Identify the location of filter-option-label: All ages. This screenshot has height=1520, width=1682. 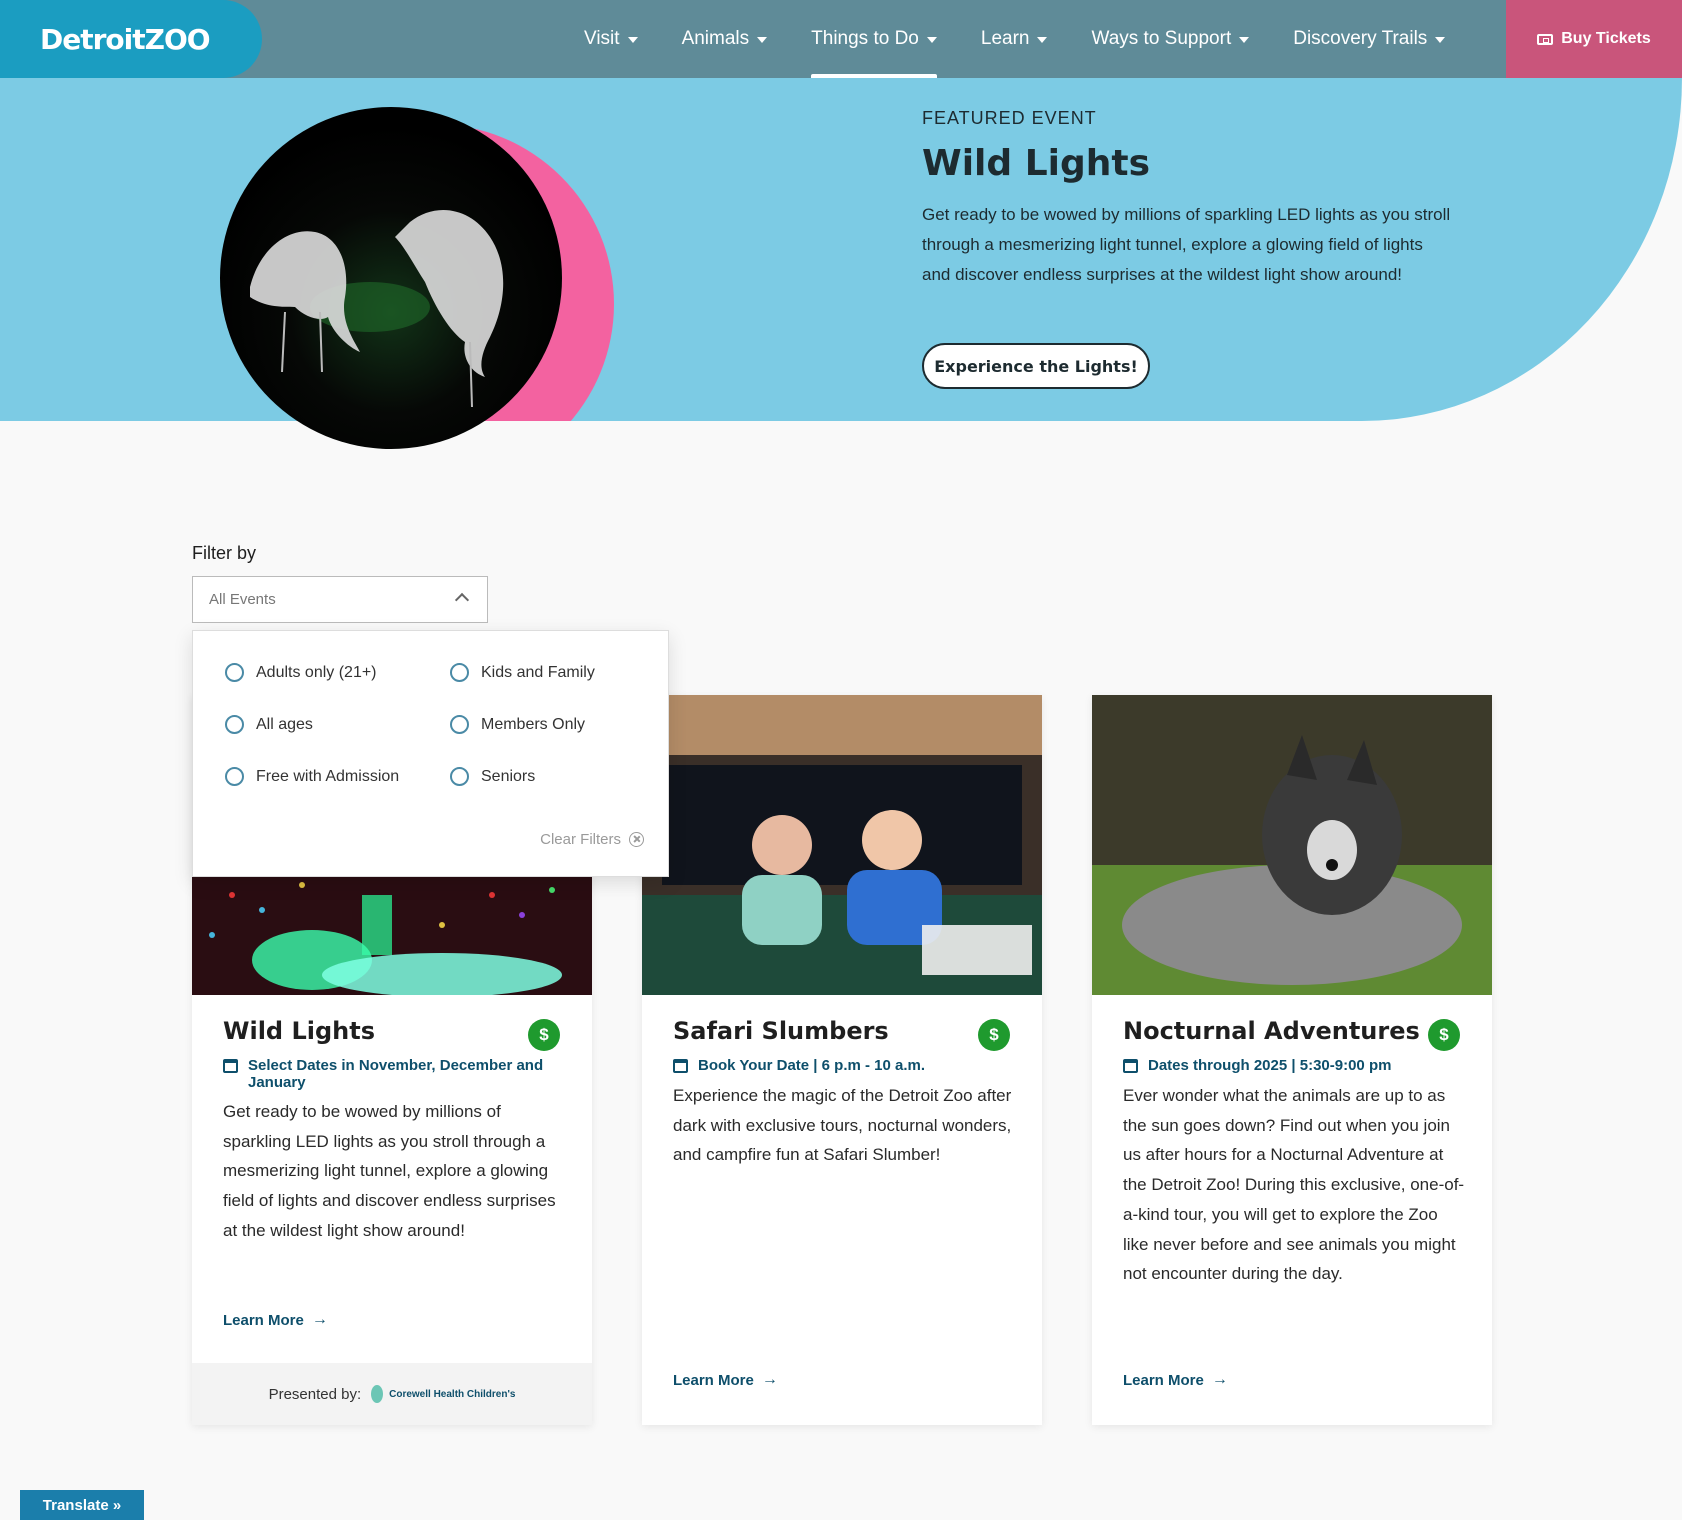
(284, 724).